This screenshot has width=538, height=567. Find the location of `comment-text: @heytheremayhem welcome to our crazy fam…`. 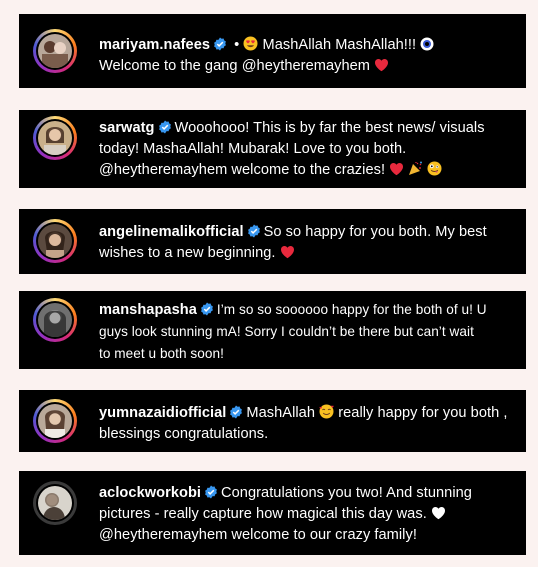

comment-text: @heytheremayhem welcome to our crazy fam… is located at coordinates (258, 535).